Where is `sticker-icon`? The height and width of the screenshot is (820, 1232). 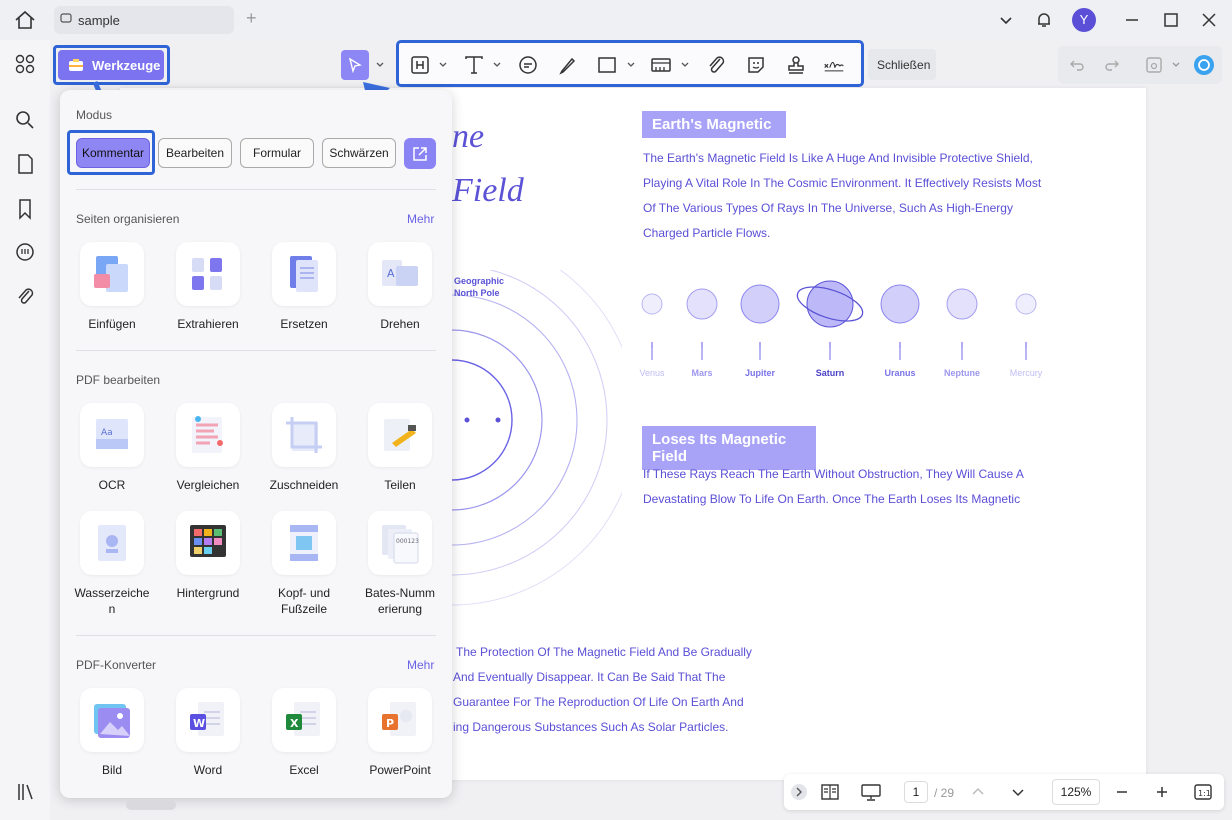
sticker-icon is located at coordinates (756, 65).